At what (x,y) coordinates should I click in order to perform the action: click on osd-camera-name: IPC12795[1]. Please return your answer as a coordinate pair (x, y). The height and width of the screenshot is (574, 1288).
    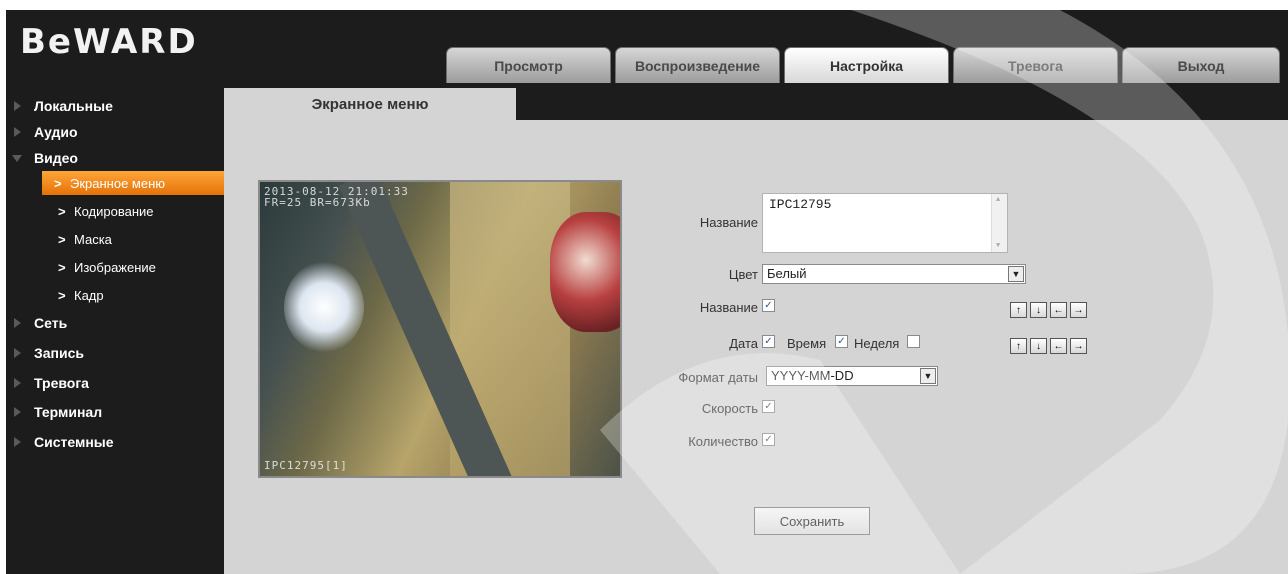
    Looking at the image, I should click on (306, 465).